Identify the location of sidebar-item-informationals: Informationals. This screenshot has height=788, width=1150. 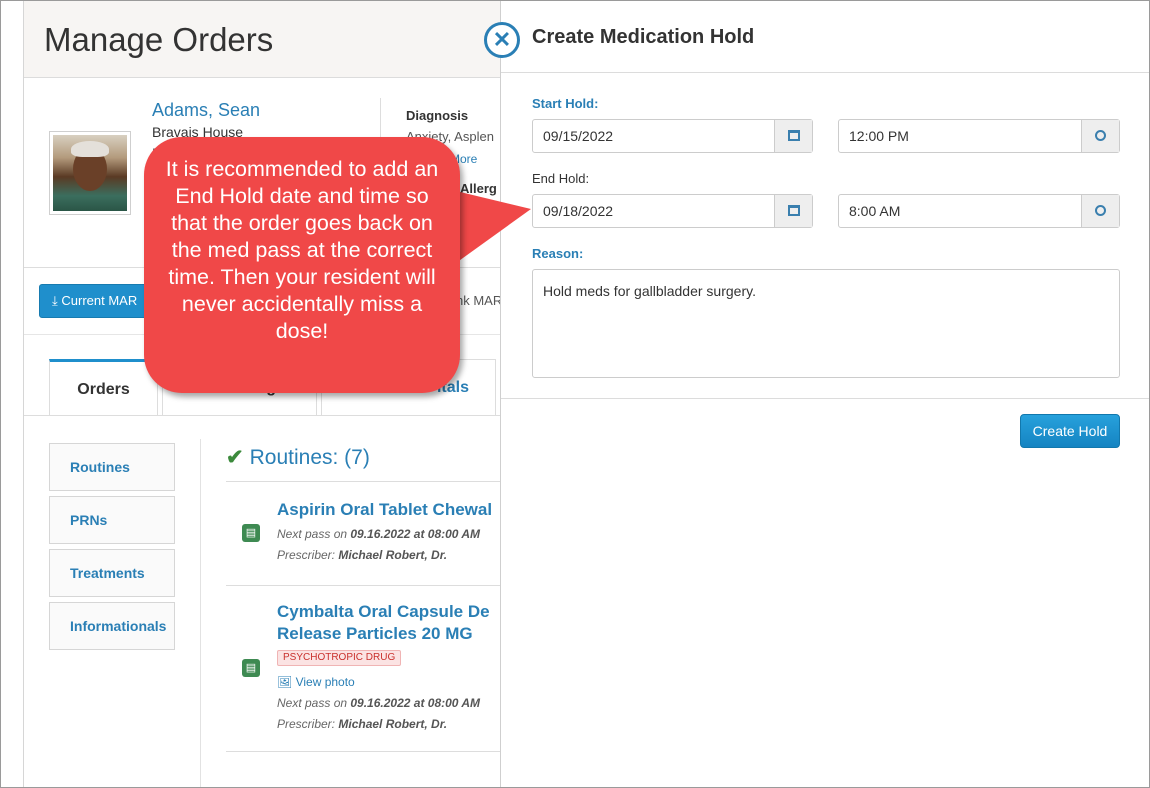
(112, 626).